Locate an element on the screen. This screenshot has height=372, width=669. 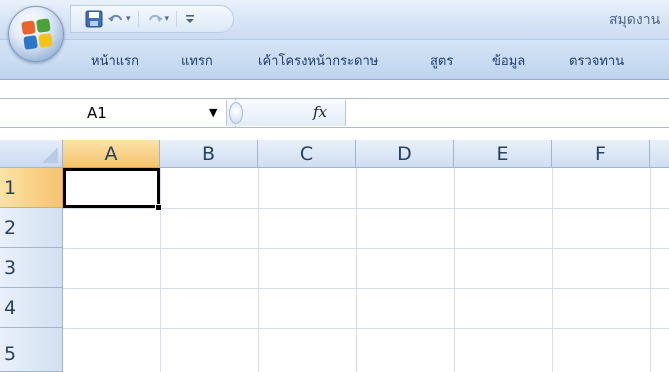
insert-function-button: fx is located at coordinates (320, 112).